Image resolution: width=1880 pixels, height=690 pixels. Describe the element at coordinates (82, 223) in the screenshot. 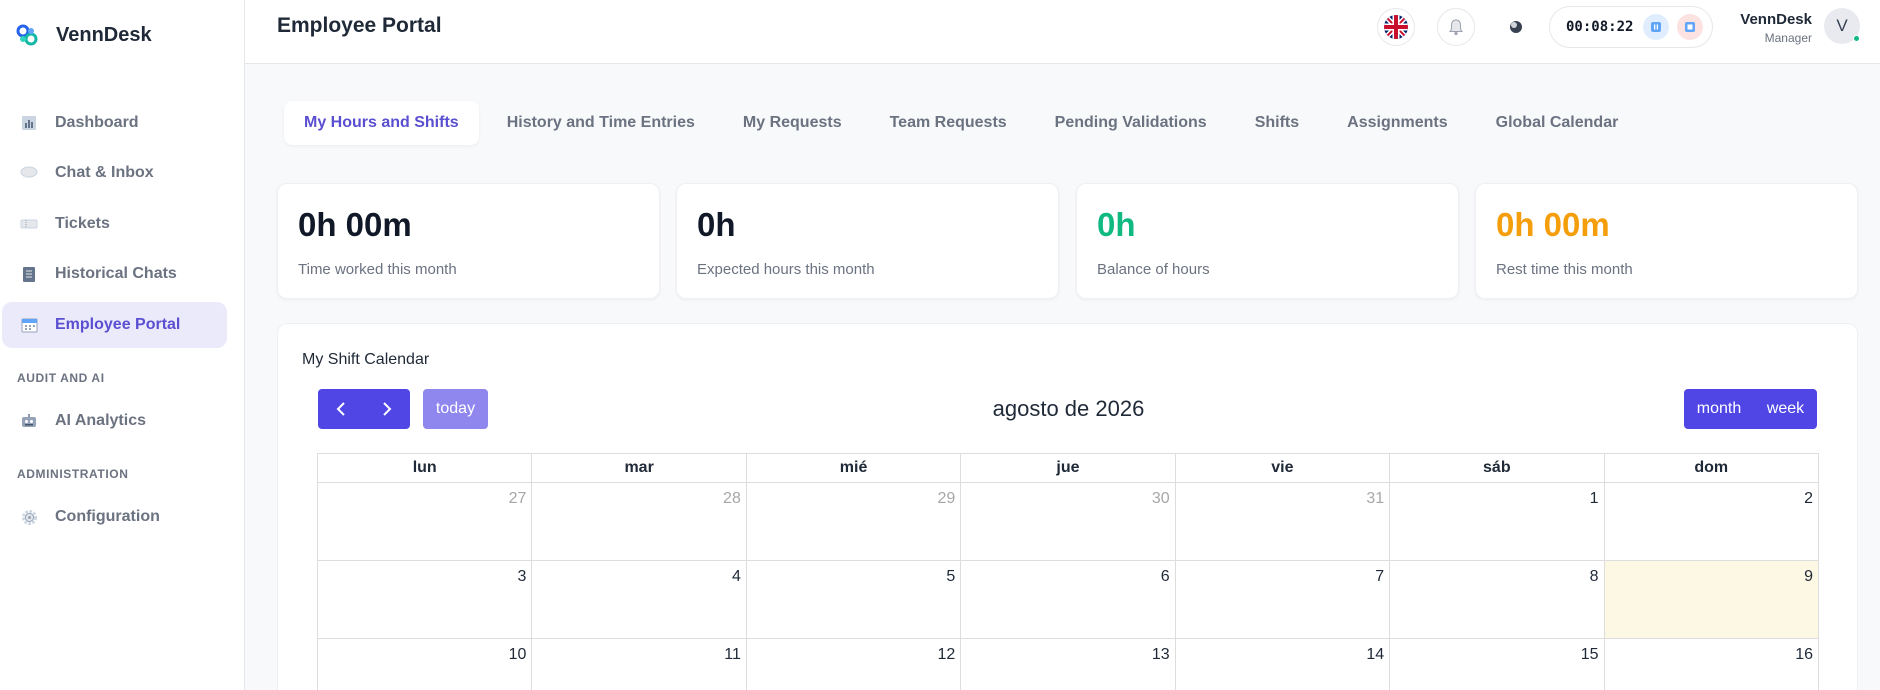

I see `sidebar-item-label: Tickets` at that location.